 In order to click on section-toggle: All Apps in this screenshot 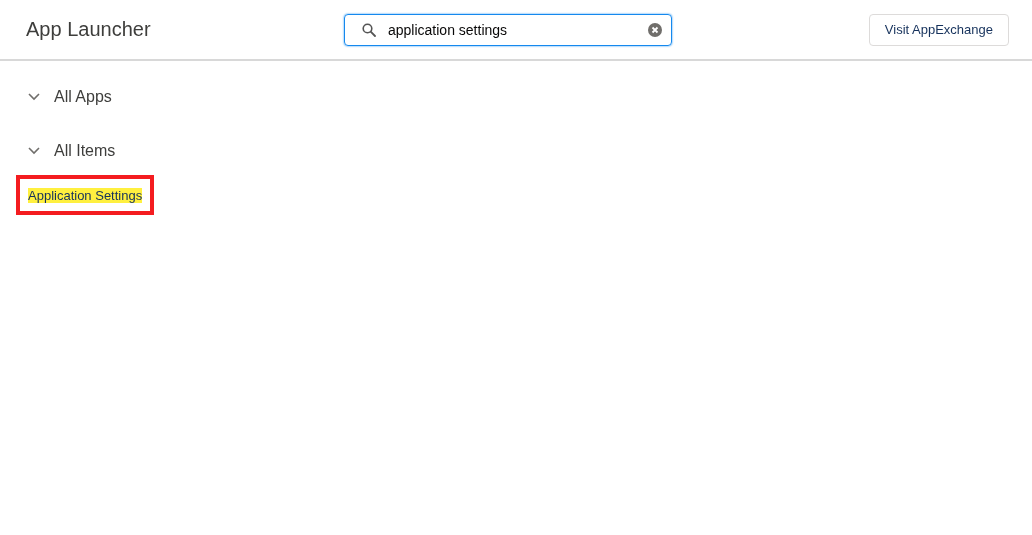, I will do `click(516, 97)`.